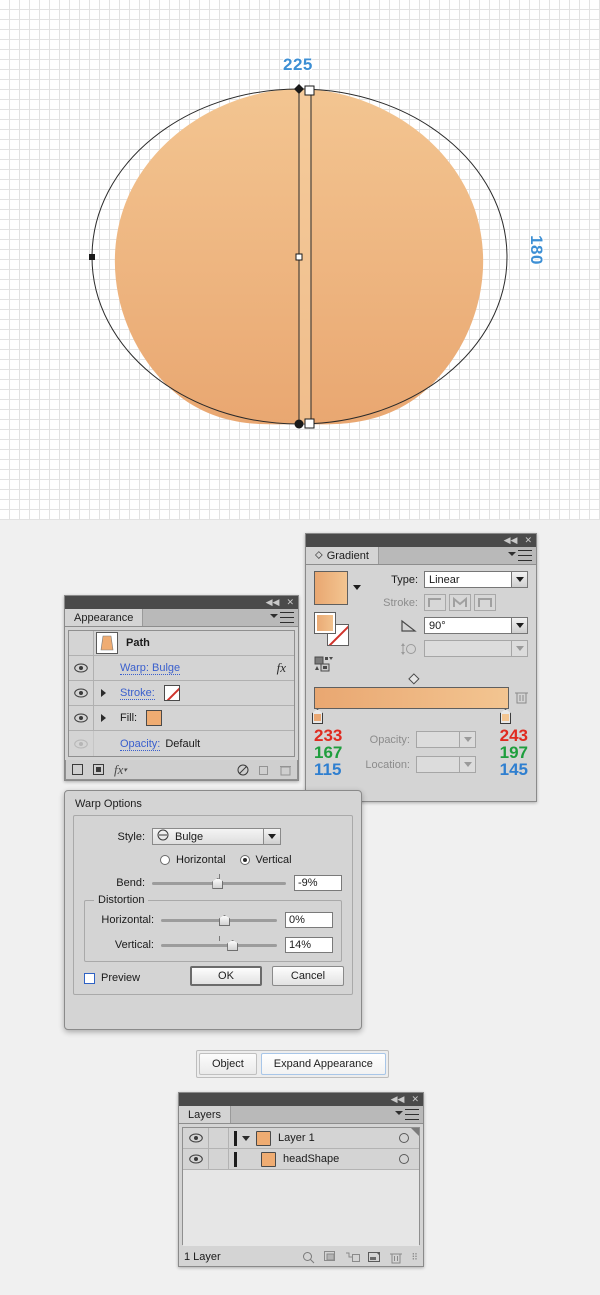 The height and width of the screenshot is (1295, 600). Describe the element at coordinates (205, 1114) in the screenshot. I see `tab-layers: Layers` at that location.